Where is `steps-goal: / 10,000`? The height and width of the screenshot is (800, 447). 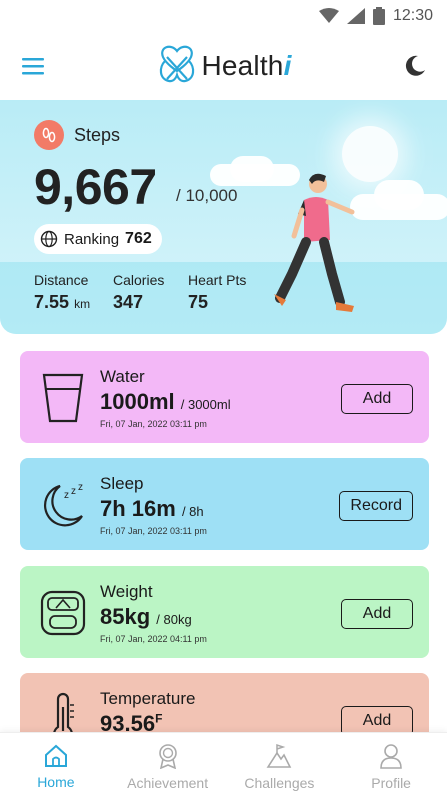 steps-goal: / 10,000 is located at coordinates (207, 195).